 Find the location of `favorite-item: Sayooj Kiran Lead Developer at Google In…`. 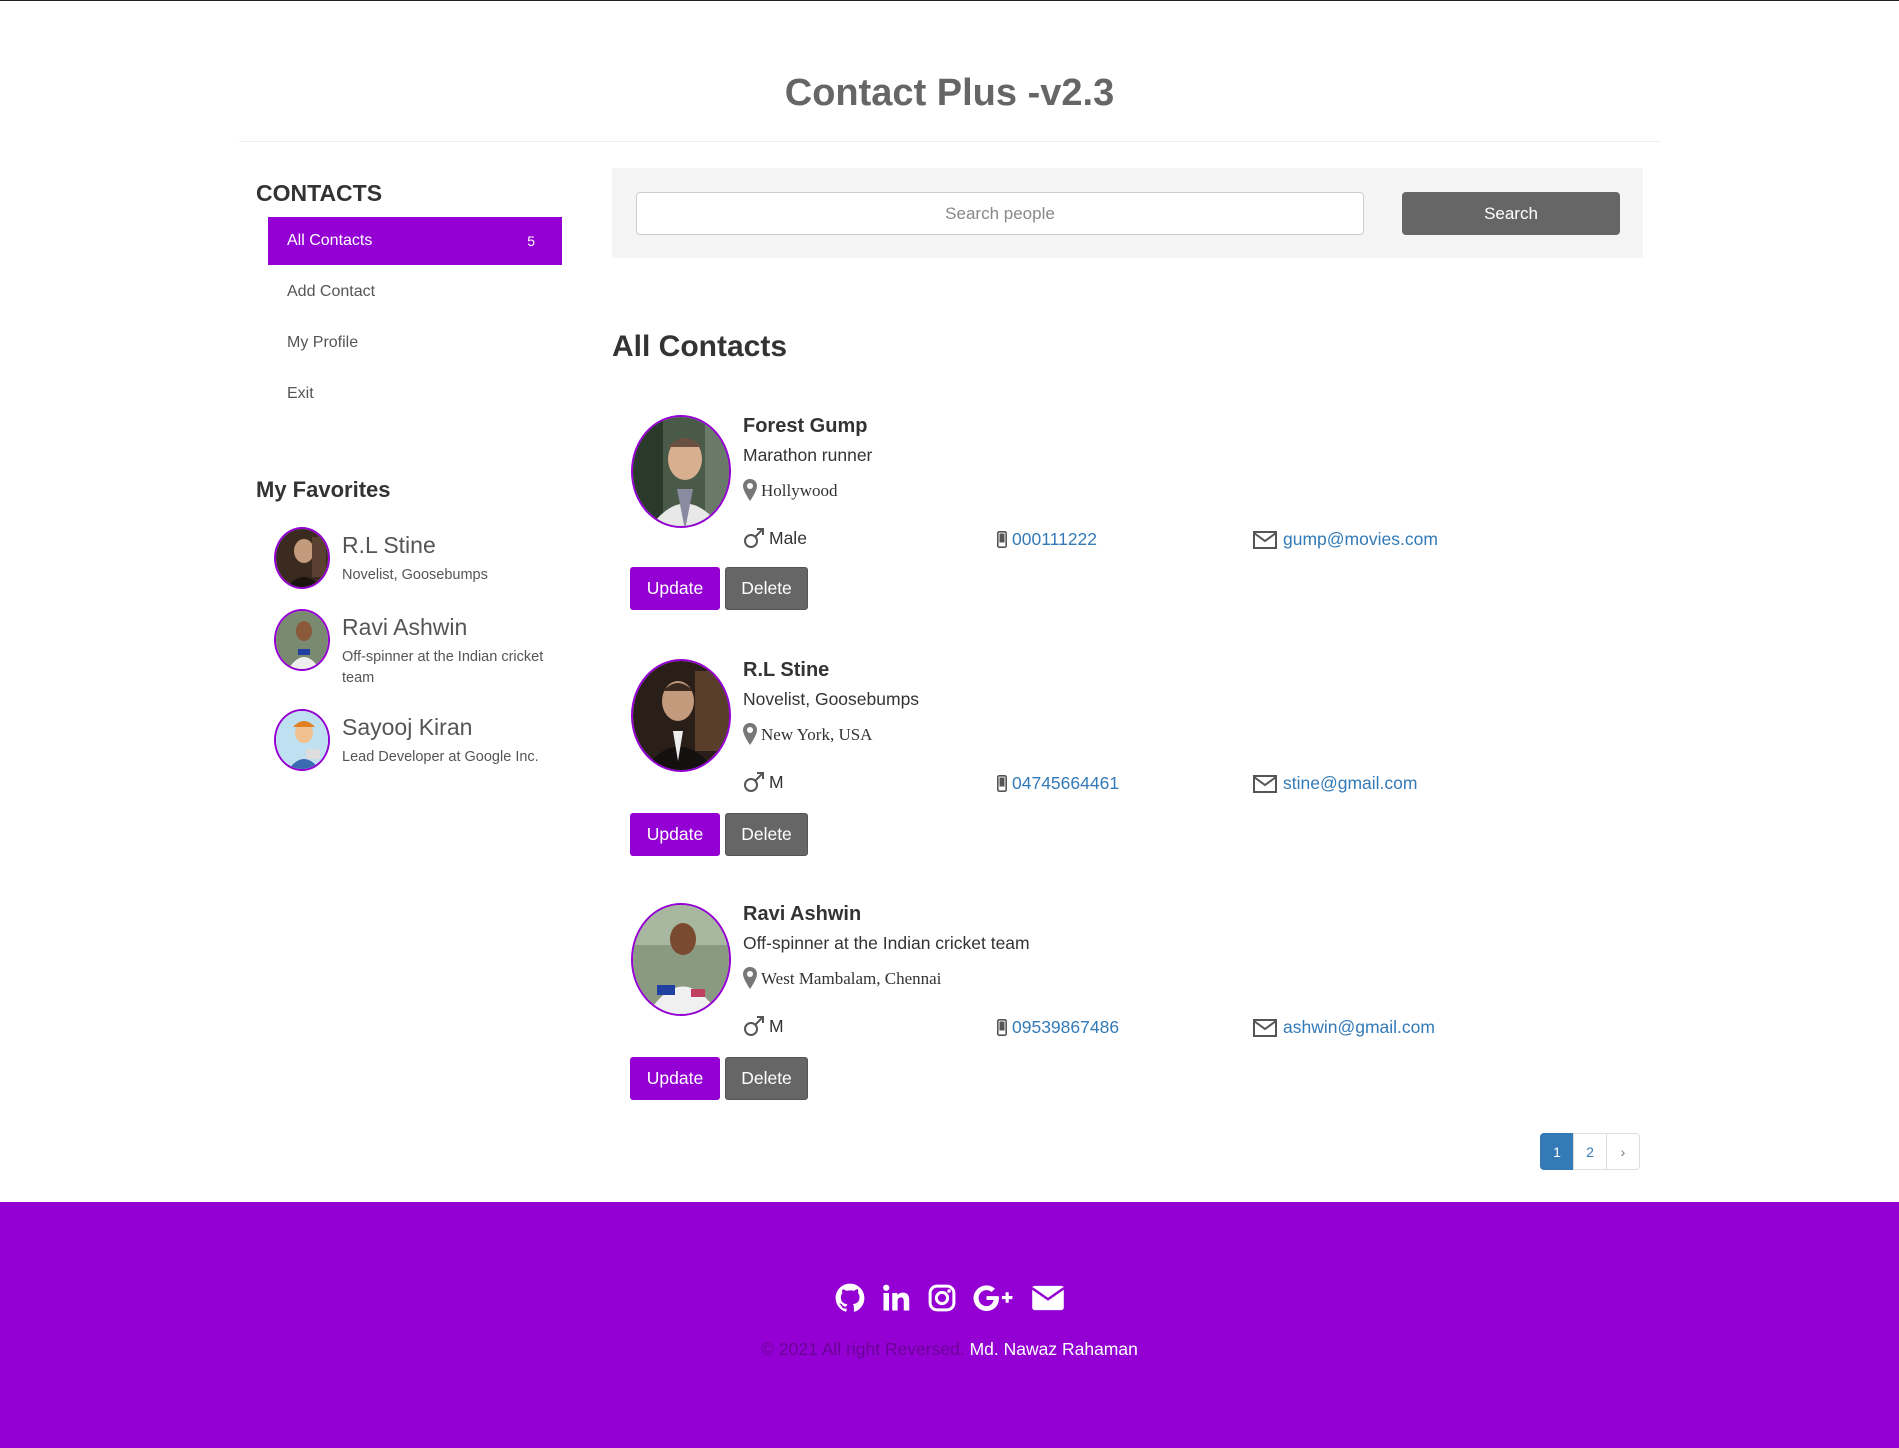

favorite-item: Sayooj Kiran Lead Developer at Google In… is located at coordinates (419, 740).